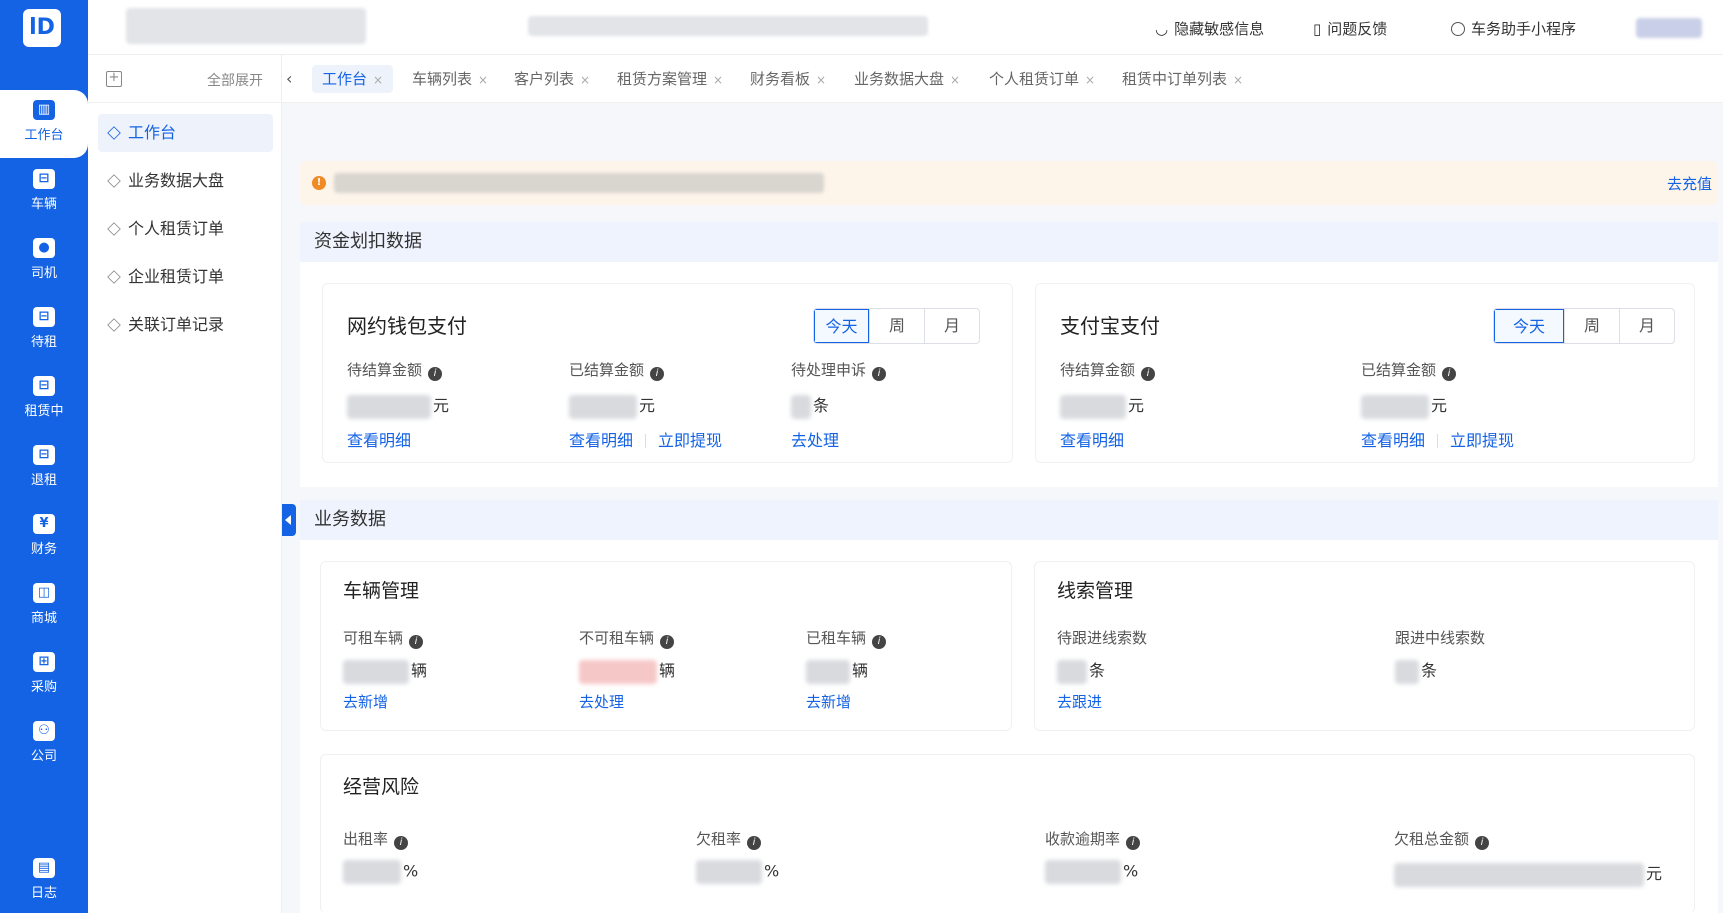 The width and height of the screenshot is (1723, 913). I want to click on recharge-link: 去充值, so click(1689, 183).